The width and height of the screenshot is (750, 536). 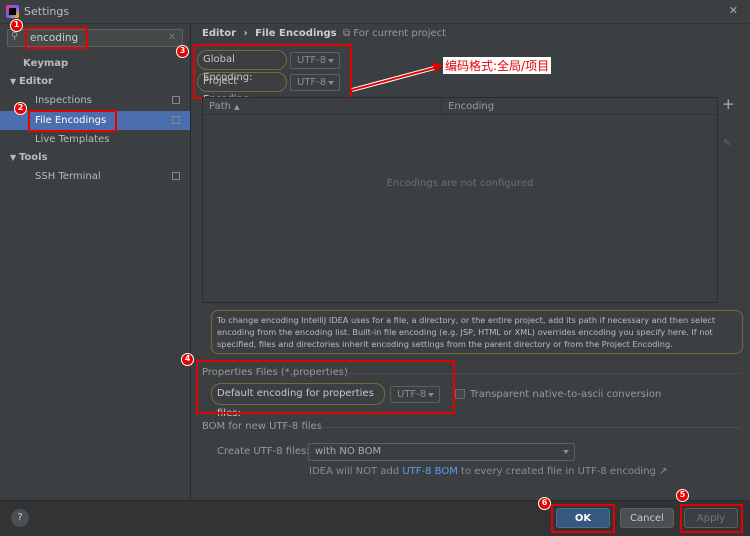 I want to click on search-icon: ⚲, so click(x=15, y=36).